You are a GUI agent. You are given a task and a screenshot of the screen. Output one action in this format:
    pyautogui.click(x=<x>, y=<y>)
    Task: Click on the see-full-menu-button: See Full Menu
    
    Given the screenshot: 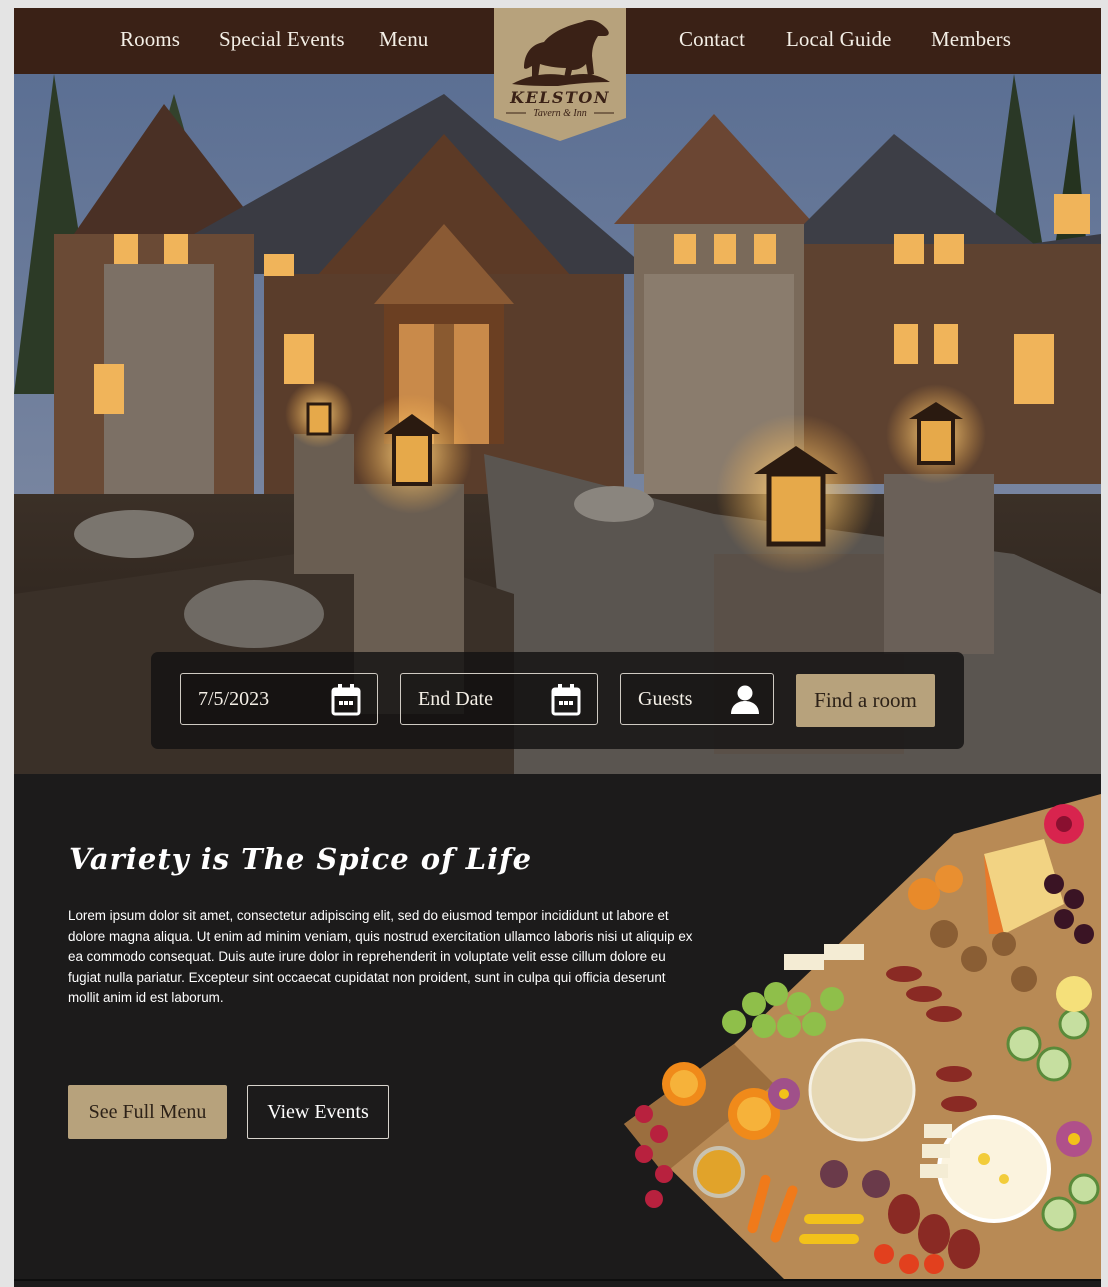 What is the action you would take?
    pyautogui.click(x=147, y=1112)
    